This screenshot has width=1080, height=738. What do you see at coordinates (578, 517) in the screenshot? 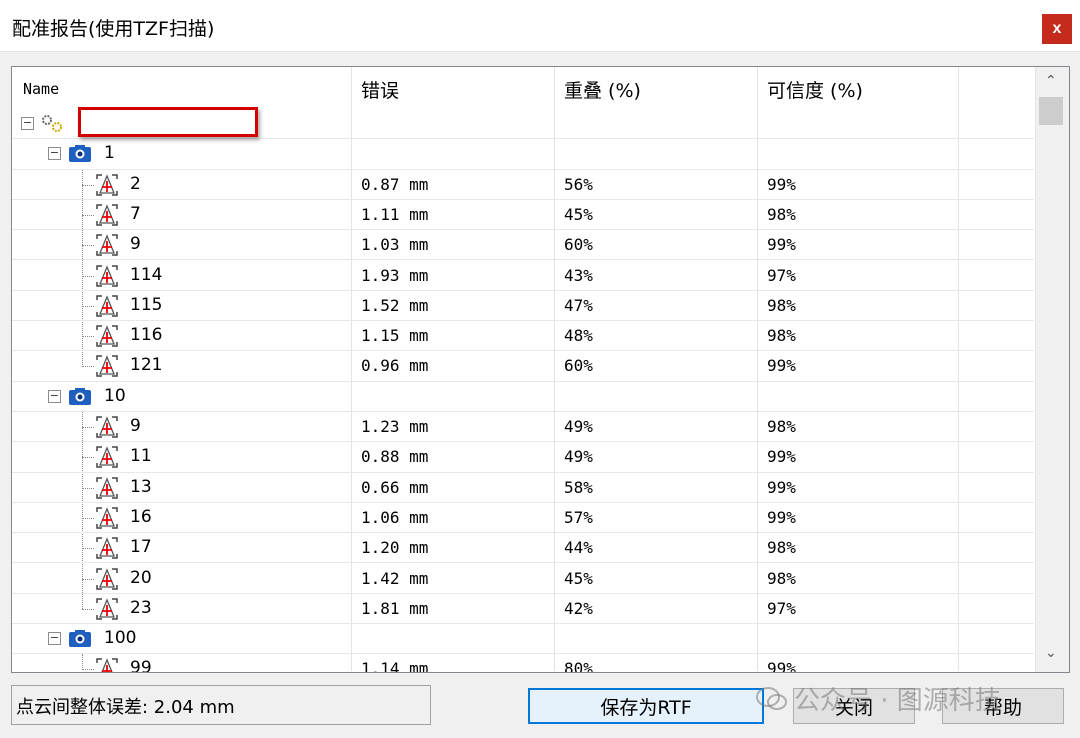
I see `overlap-value: 57%` at bounding box center [578, 517].